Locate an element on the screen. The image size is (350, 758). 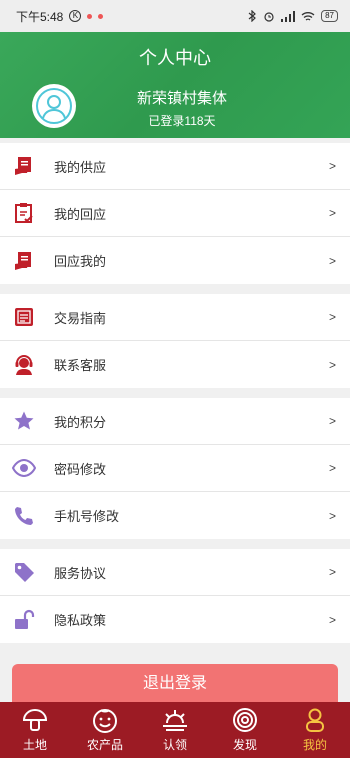
menu-item-privacy-policy: 隐私政策 > is located at coordinates (175, 619).